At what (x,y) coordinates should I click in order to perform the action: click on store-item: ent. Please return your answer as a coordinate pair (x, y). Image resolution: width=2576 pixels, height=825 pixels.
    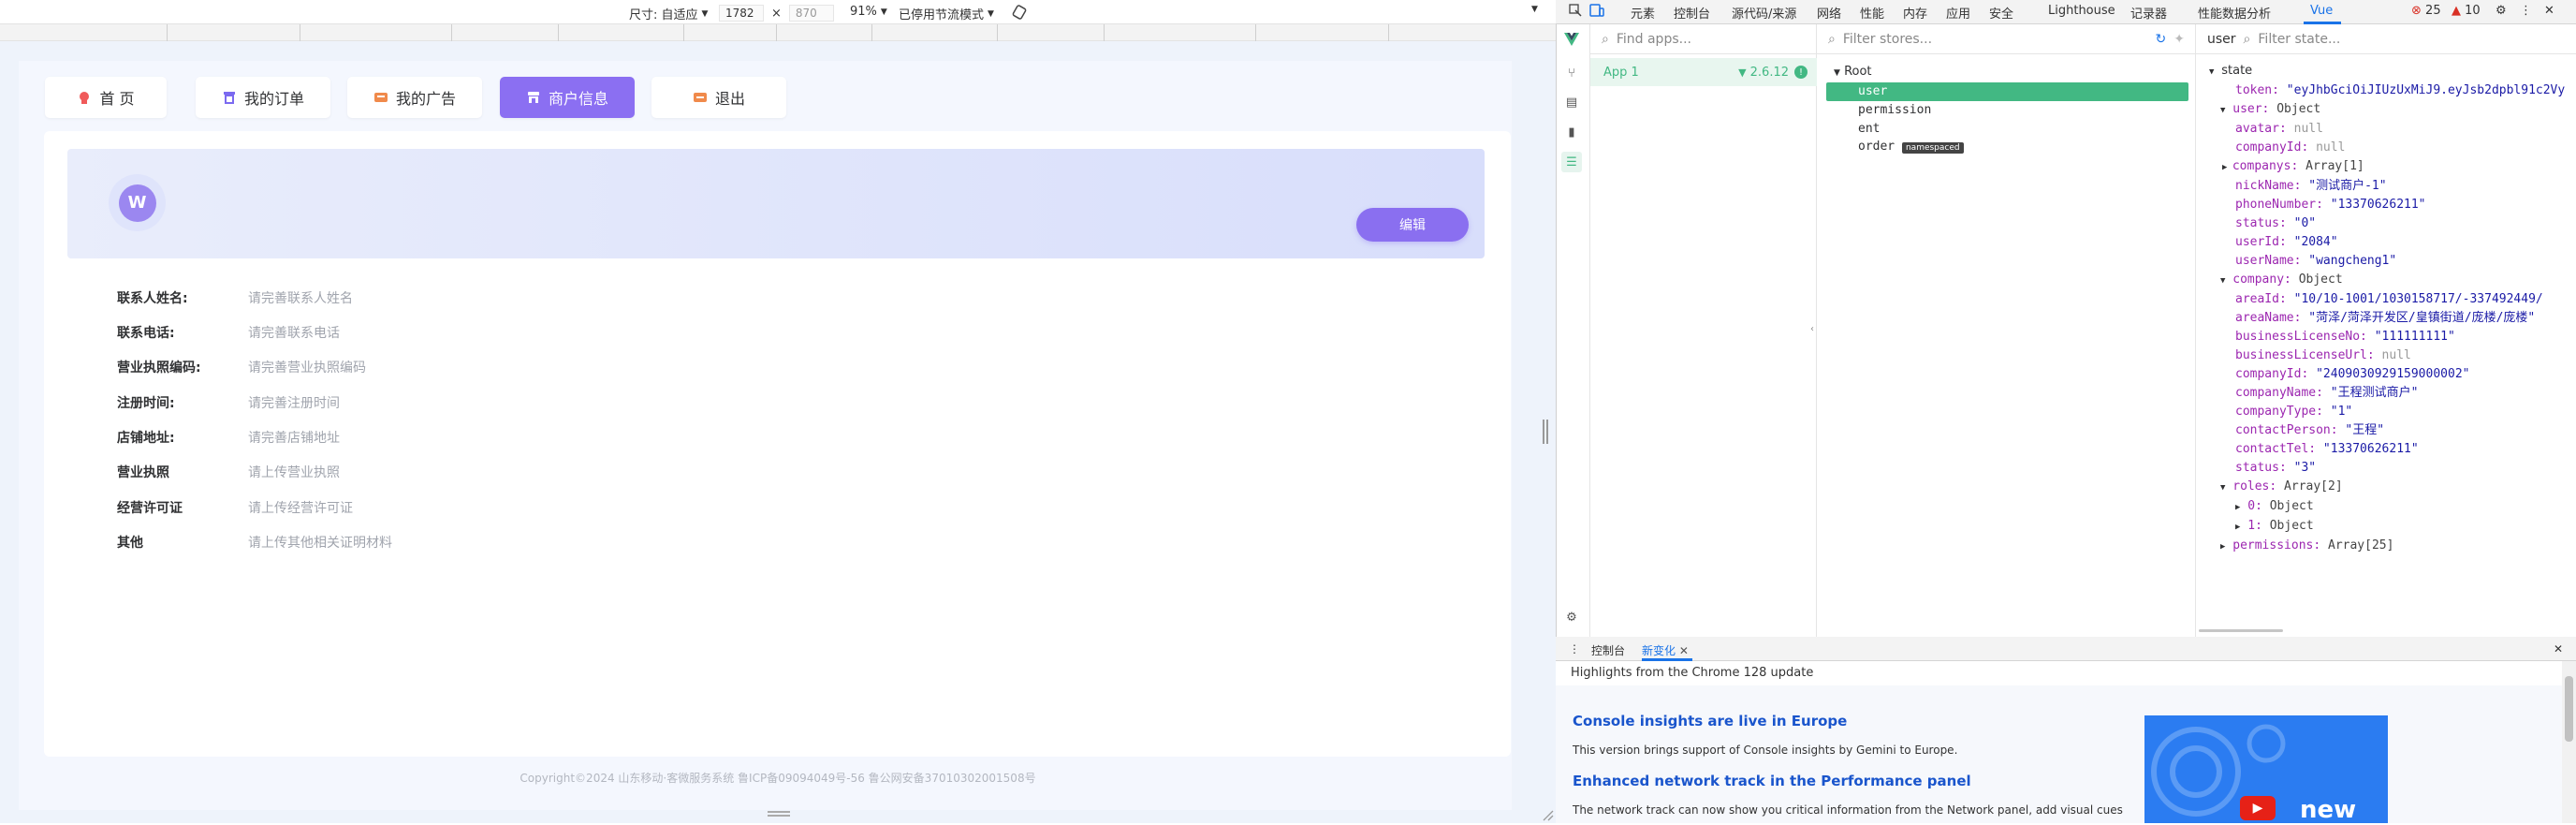
    Looking at the image, I should click on (1869, 129).